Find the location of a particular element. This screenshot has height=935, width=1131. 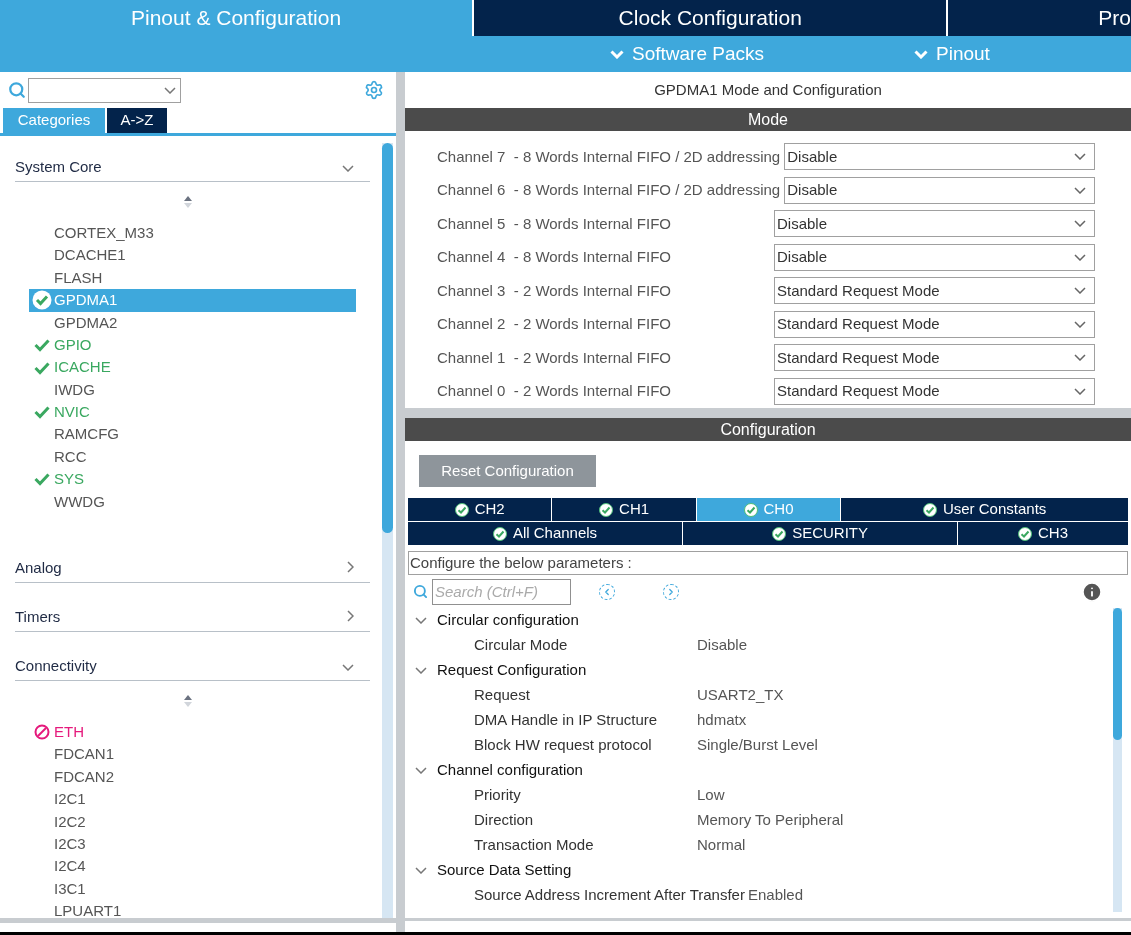

parameter-value: Low is located at coordinates (711, 795).